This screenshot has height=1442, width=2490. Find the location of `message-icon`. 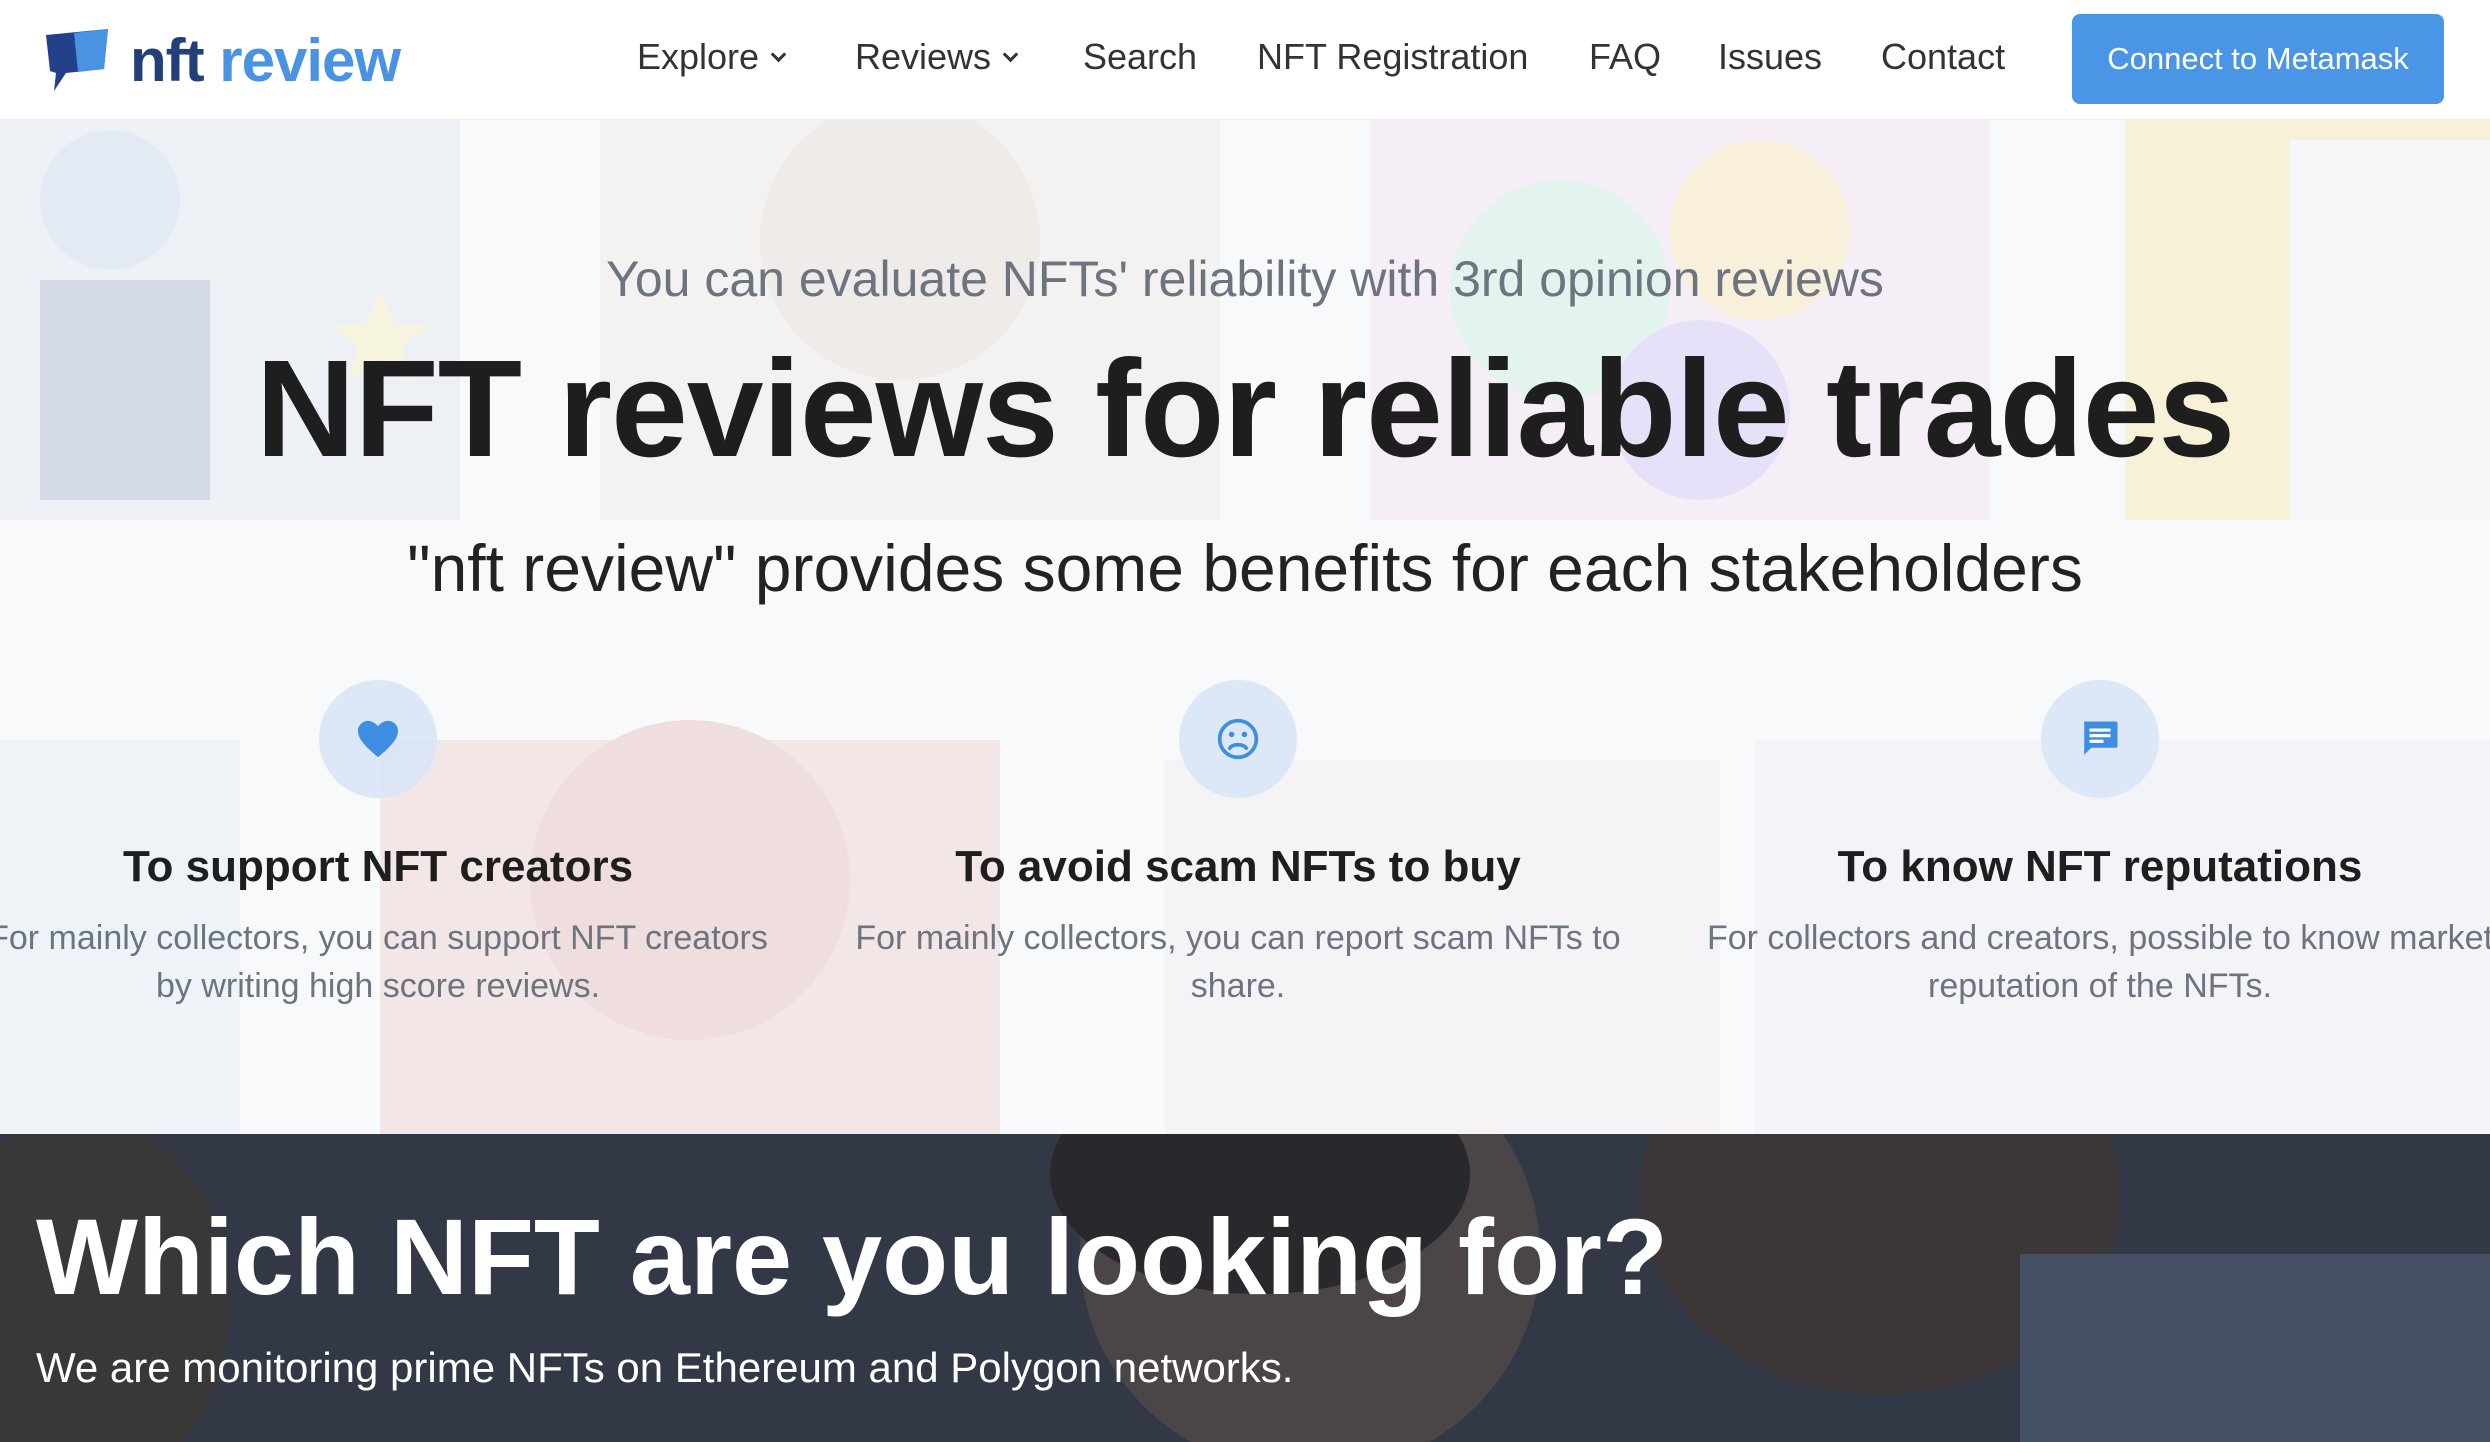

message-icon is located at coordinates (2101, 738).